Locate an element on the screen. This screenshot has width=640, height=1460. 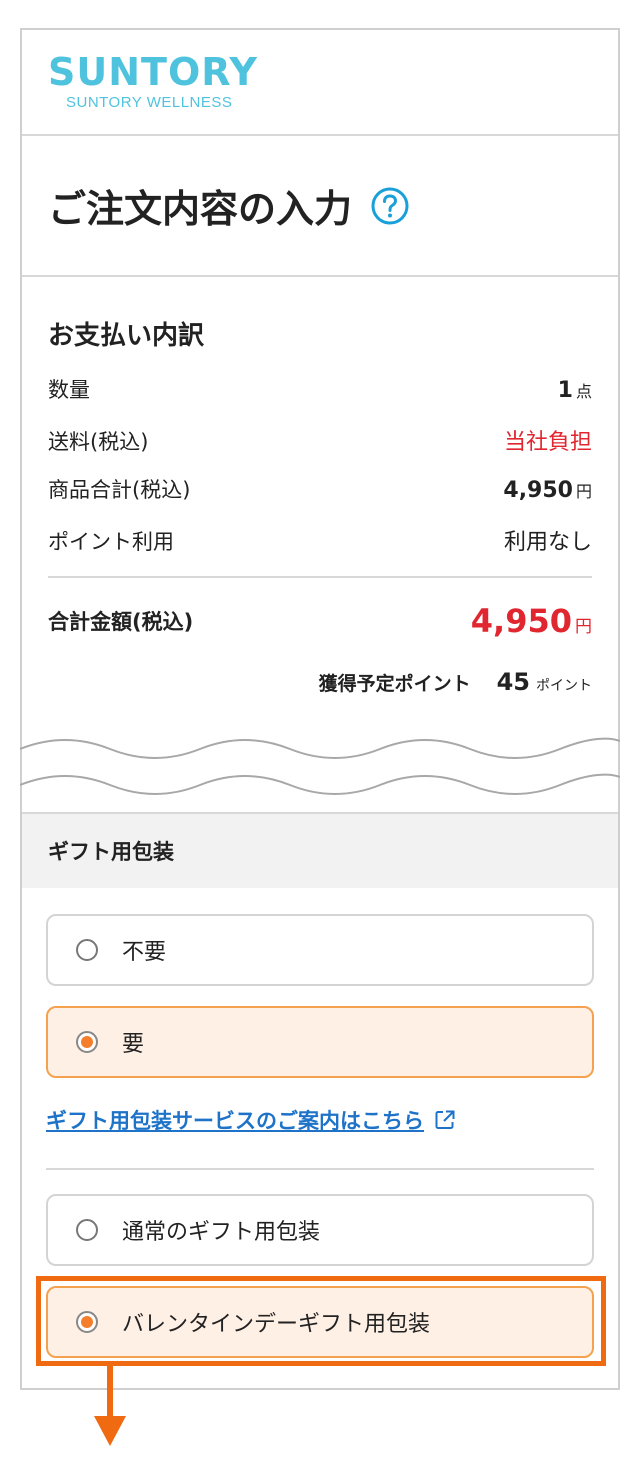
total-unit: 円 is located at coordinates (583, 627).